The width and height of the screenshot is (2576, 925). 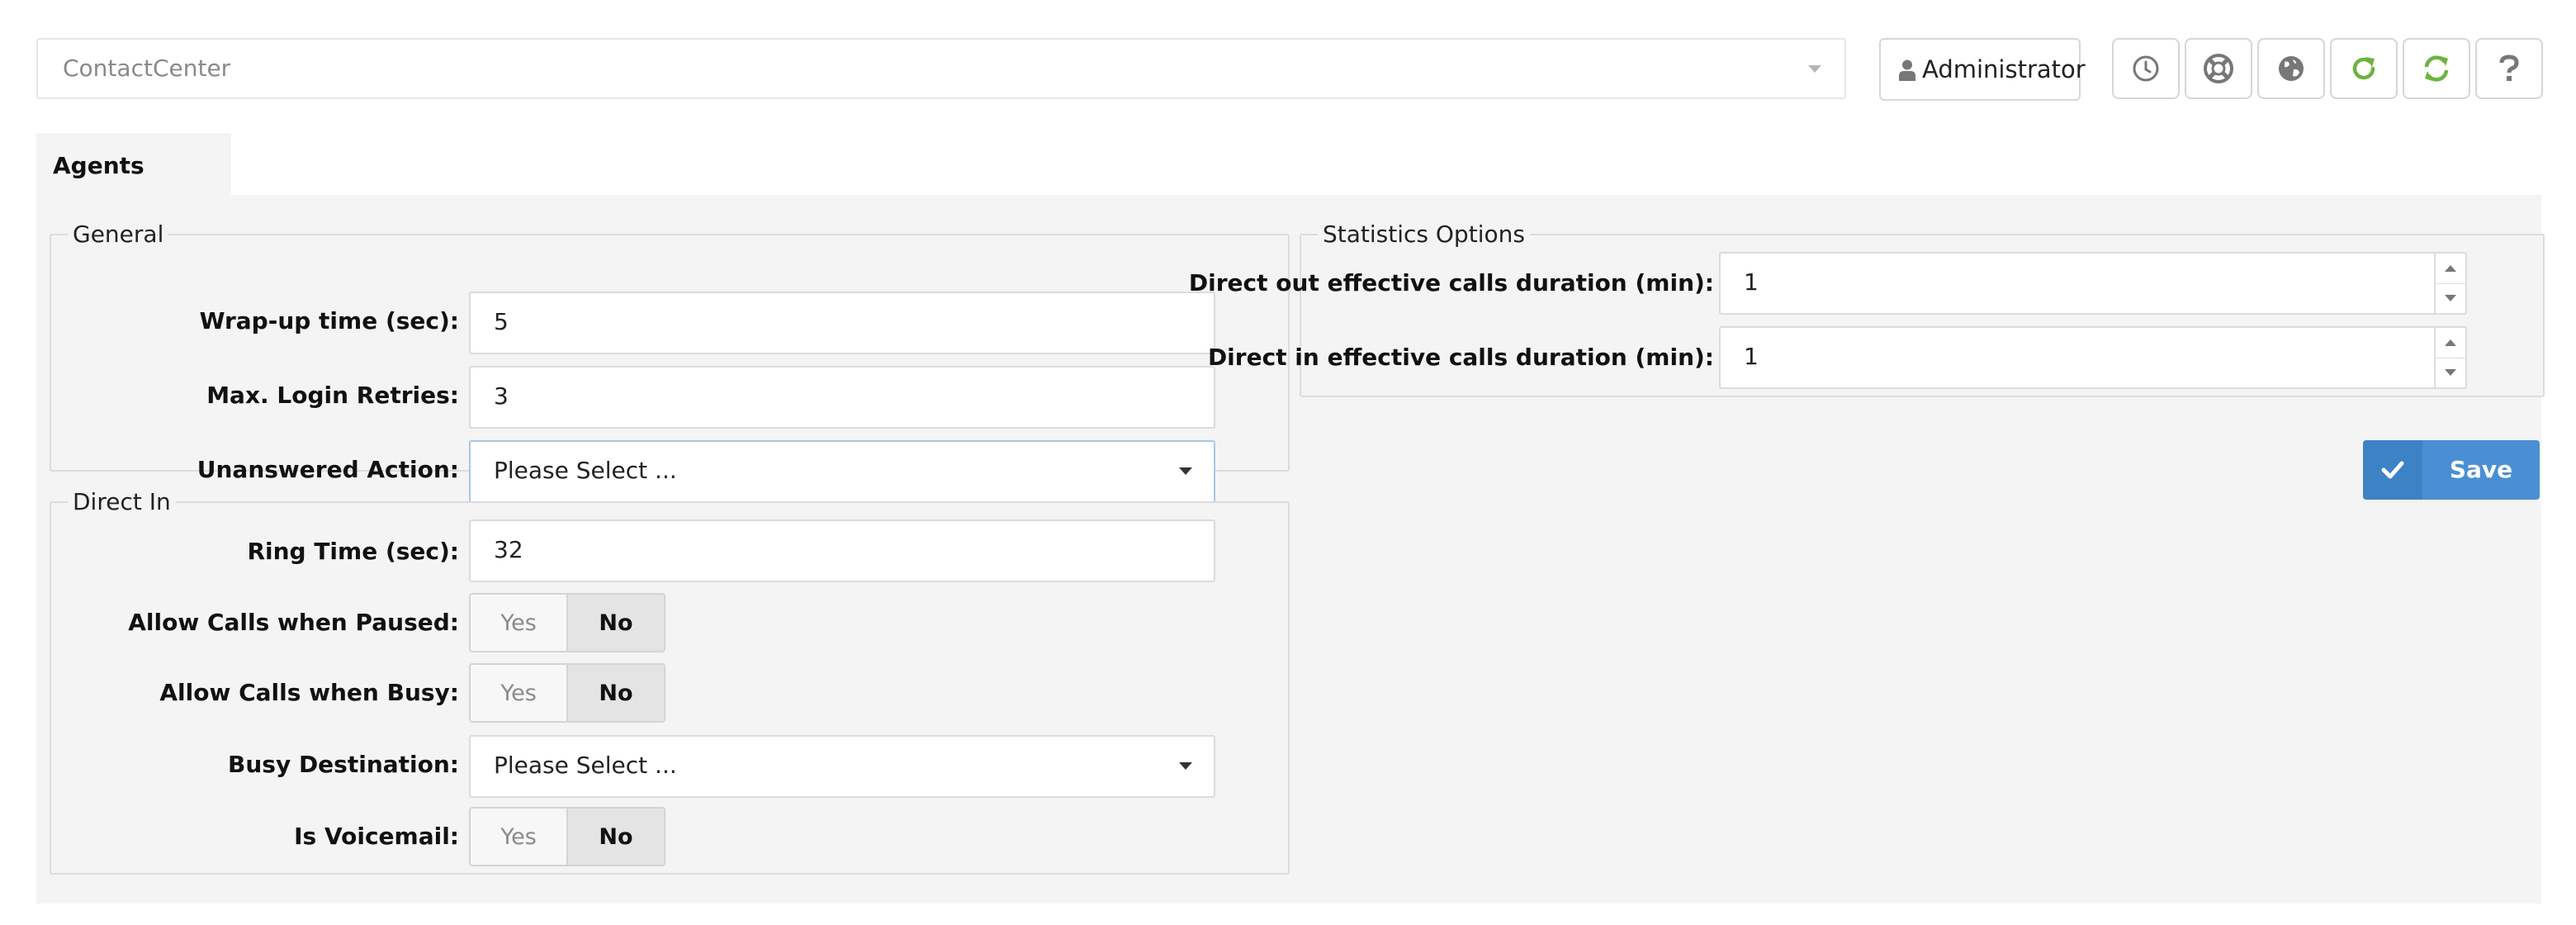 I want to click on tab-agents-settings: Agents Settings, so click(x=133, y=188).